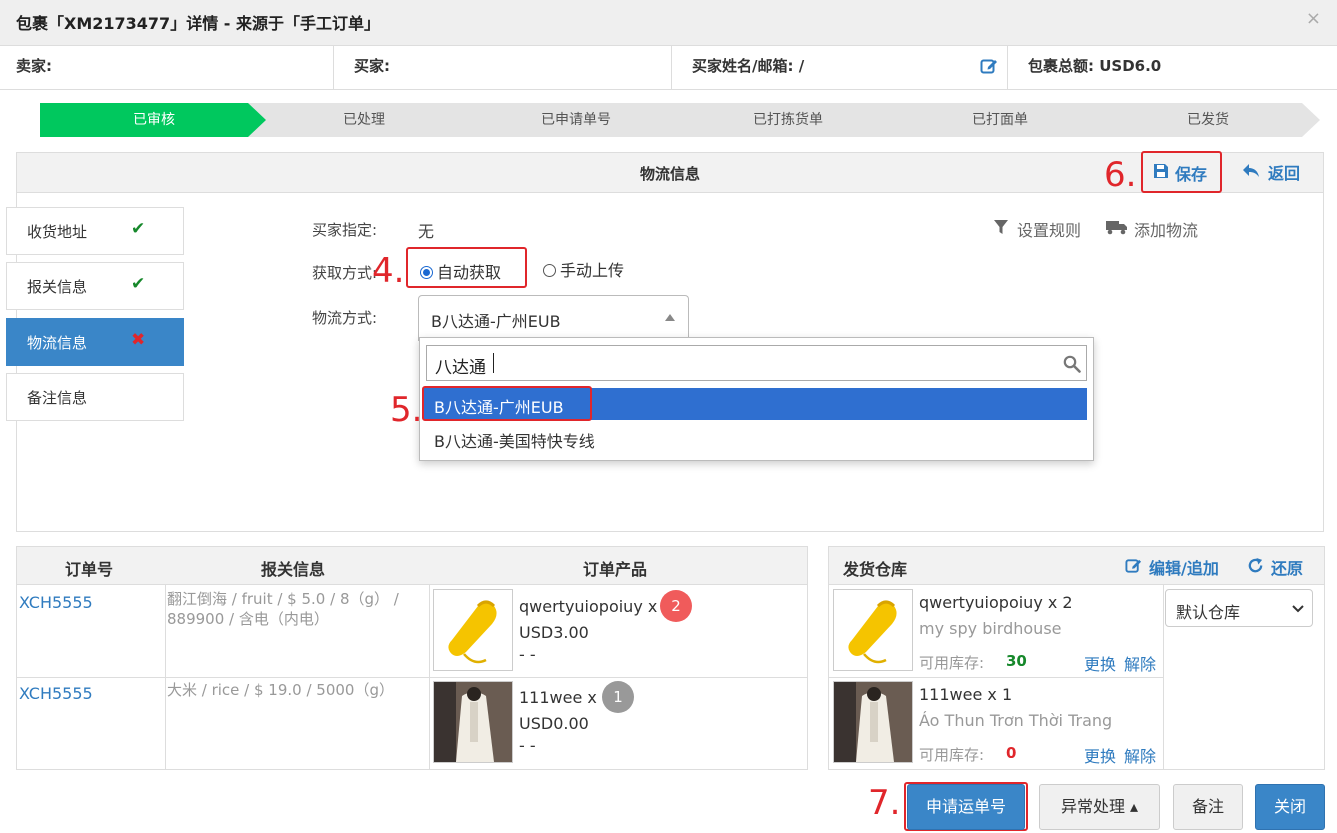 The height and width of the screenshot is (833, 1337). What do you see at coordinates (280, 690) in the screenshot?
I see `customs-text: 大米 / rice / $ 19.0 / 5000（g）` at bounding box center [280, 690].